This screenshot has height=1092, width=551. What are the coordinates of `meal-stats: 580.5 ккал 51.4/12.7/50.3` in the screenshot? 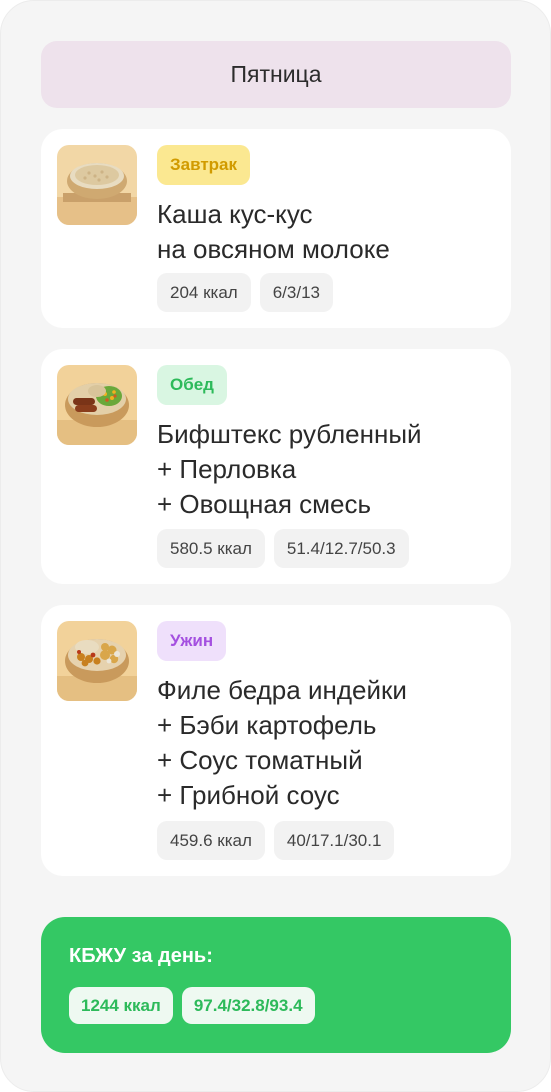 It's located at (283, 548).